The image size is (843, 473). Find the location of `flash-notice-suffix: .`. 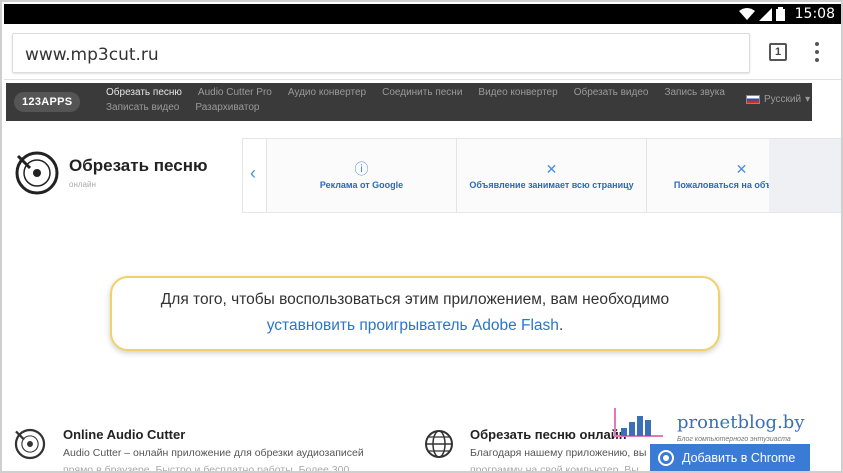

flash-notice-suffix: . is located at coordinates (561, 325).